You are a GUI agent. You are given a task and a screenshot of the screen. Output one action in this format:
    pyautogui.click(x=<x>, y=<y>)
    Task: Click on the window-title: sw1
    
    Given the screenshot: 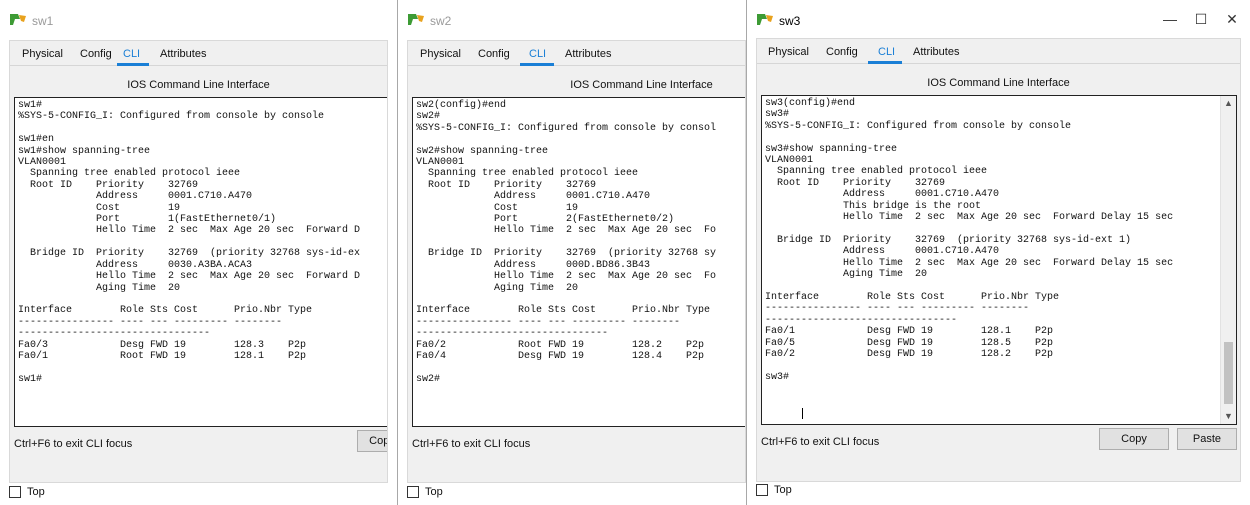 What is the action you would take?
    pyautogui.click(x=43, y=21)
    